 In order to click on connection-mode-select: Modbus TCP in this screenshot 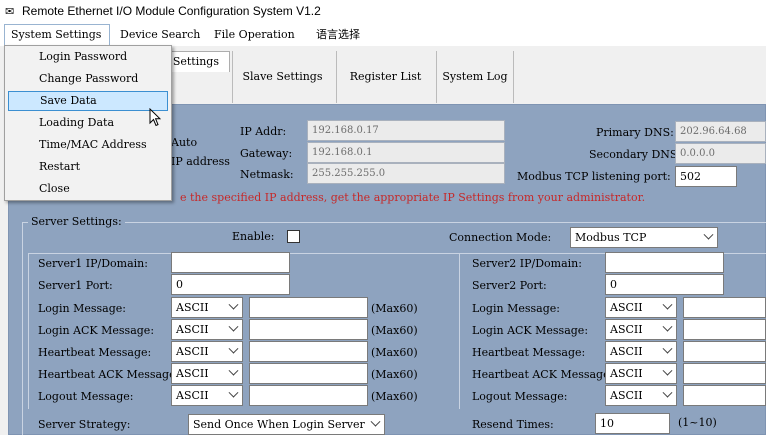, I will do `click(644, 237)`.